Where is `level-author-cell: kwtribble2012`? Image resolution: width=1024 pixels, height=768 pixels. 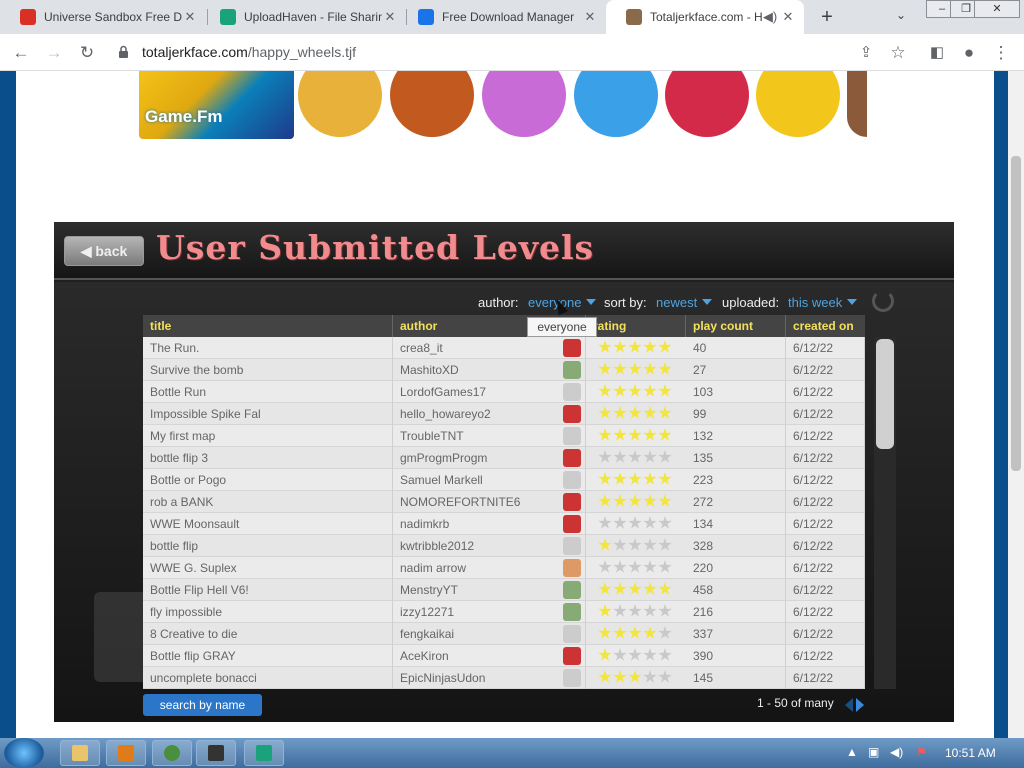 level-author-cell: kwtribble2012 is located at coordinates (489, 546).